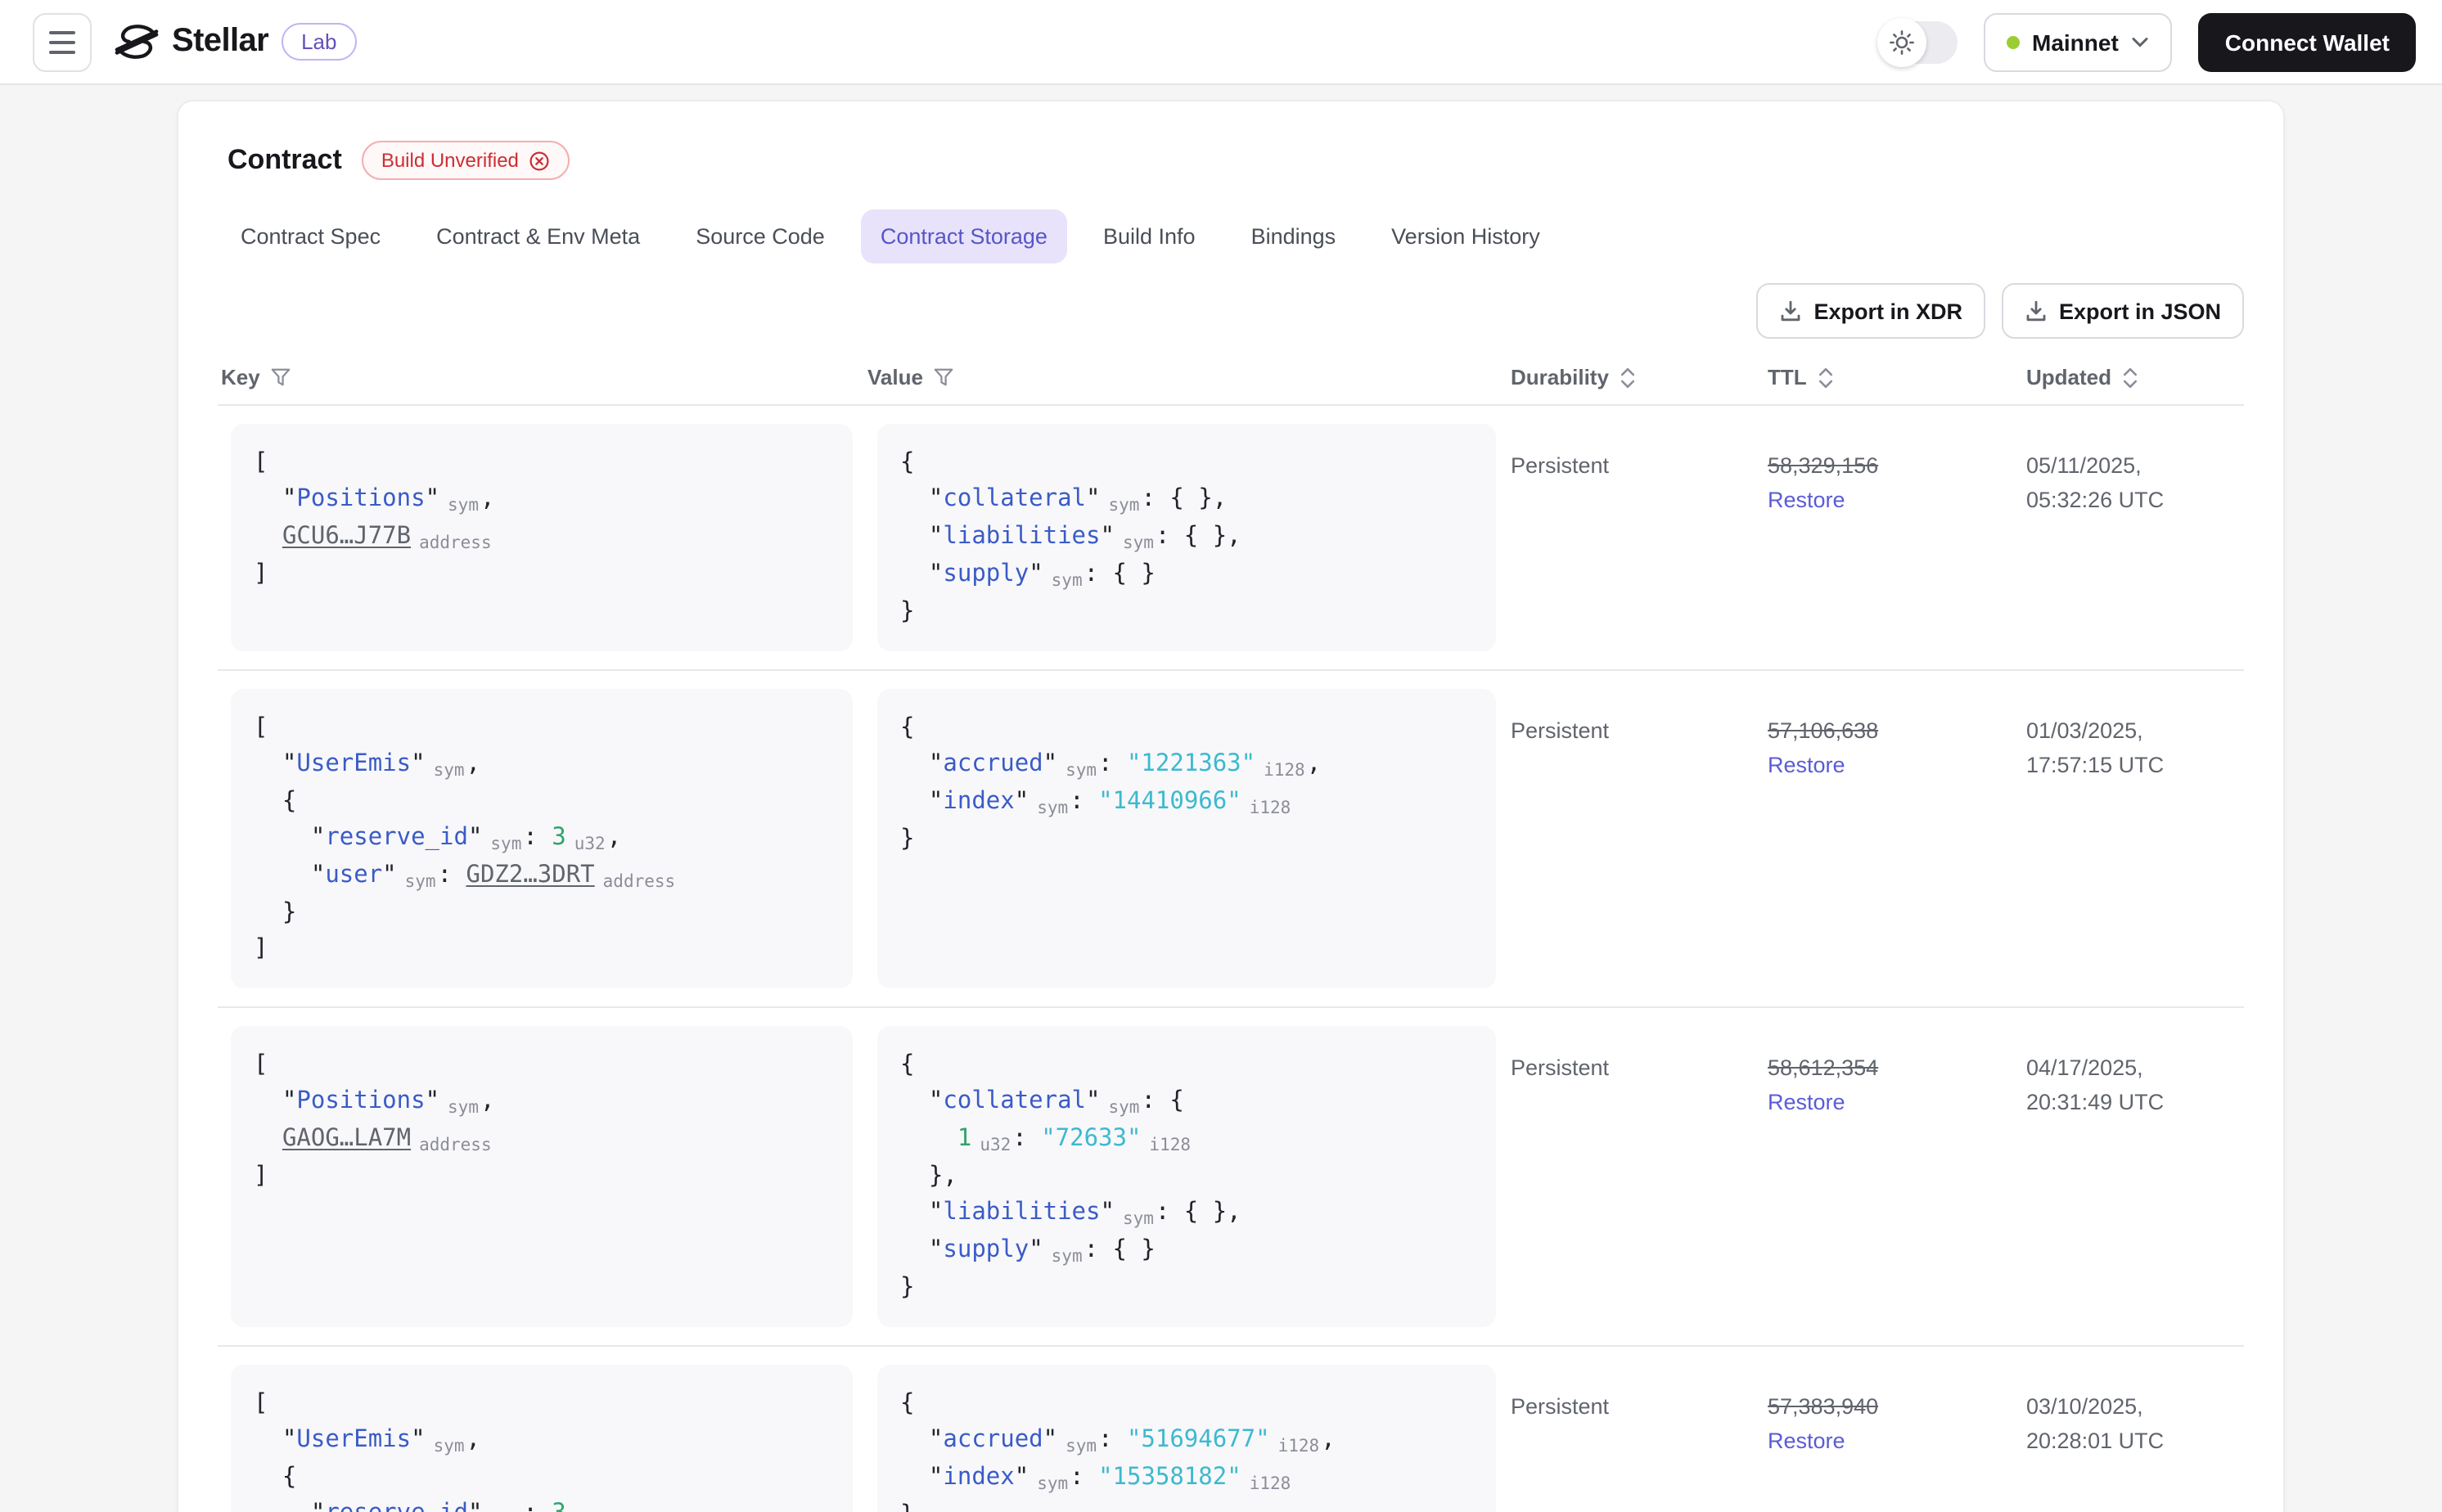 The height and width of the screenshot is (1512, 2442). Describe the element at coordinates (2078, 42) in the screenshot. I see `network-select: Mainnet` at that location.